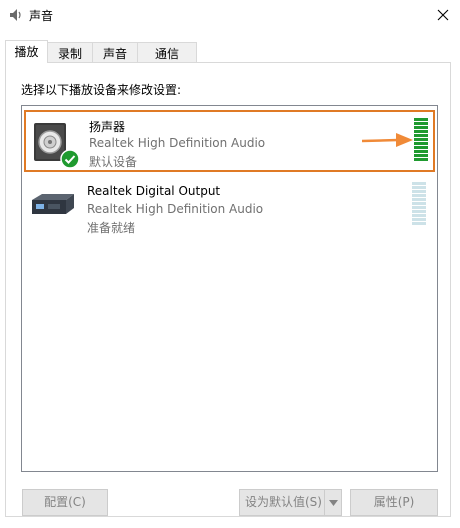 The width and height of the screenshot is (460, 528). What do you see at coordinates (111, 228) in the screenshot?
I see `device-status: 准备就绪` at bounding box center [111, 228].